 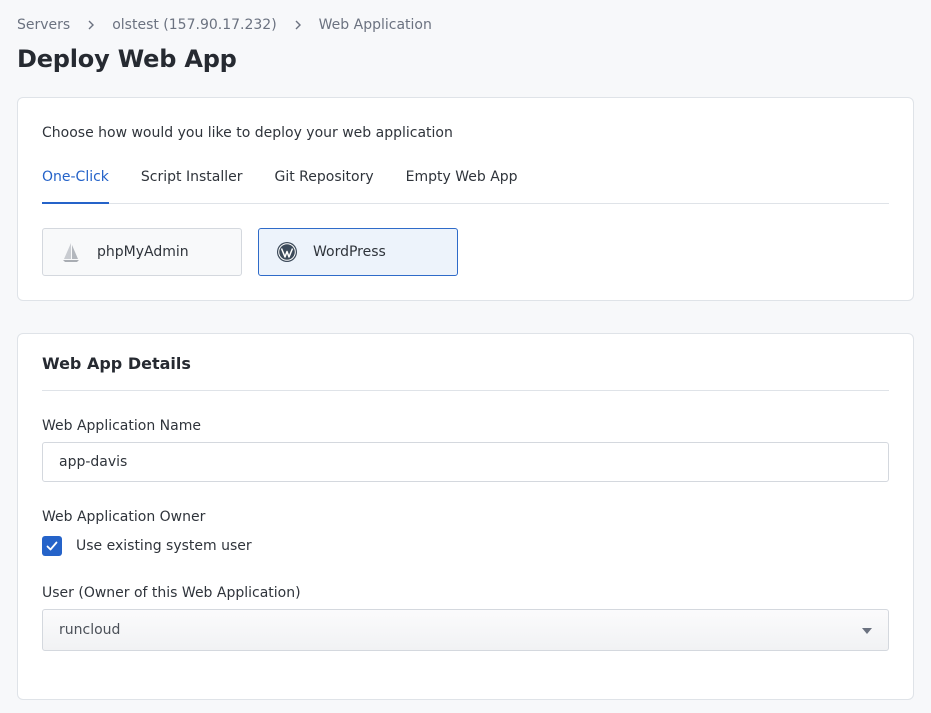 I want to click on one-click-apps: phpMyAdmin WordPress, so click(x=250, y=252).